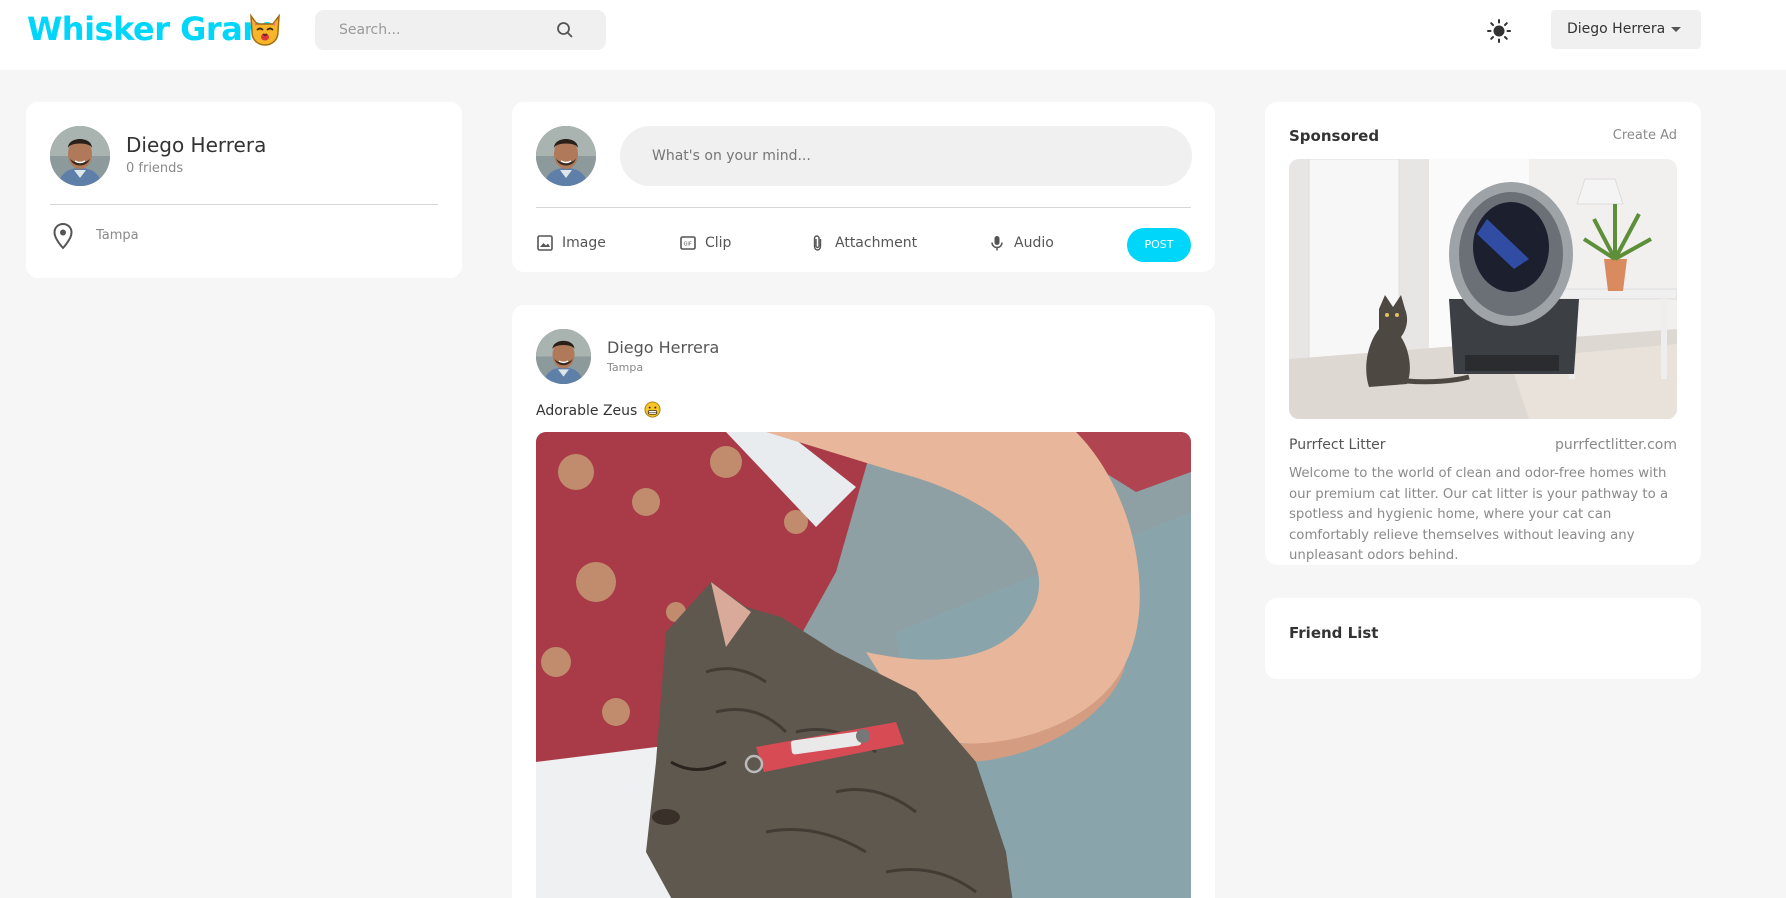 This screenshot has height=898, width=1786. I want to click on top-bar: Whisker Gram Search... Diego Herrera, so click(893, 35).